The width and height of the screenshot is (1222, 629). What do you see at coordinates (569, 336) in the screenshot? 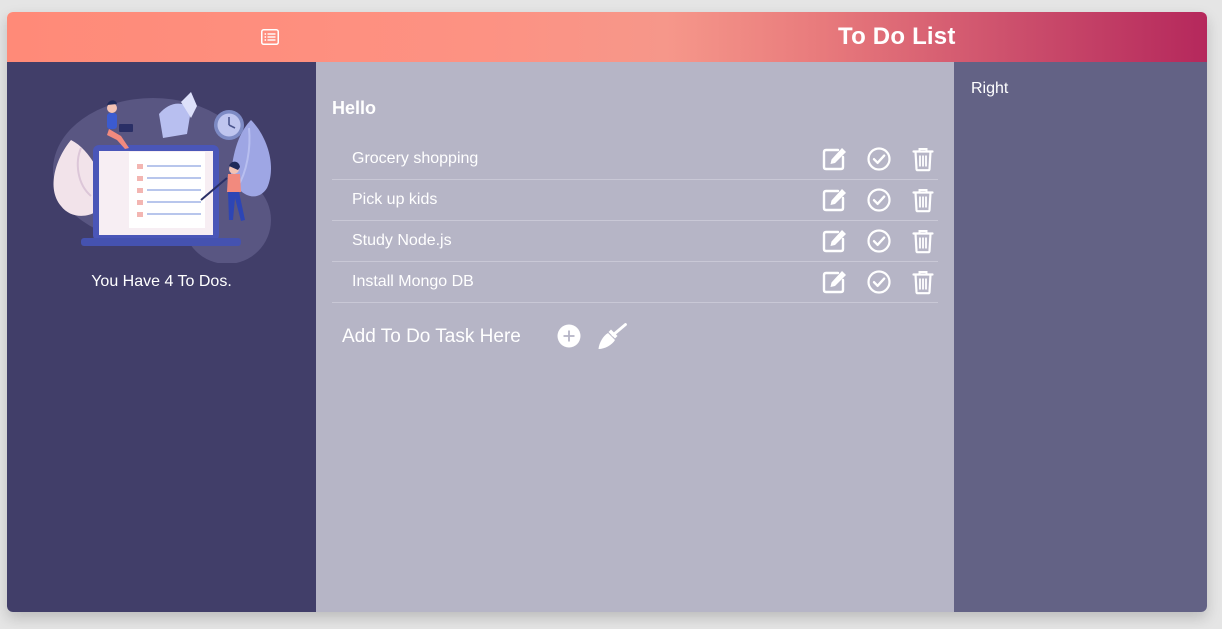
I see `plus-circle-icon` at bounding box center [569, 336].